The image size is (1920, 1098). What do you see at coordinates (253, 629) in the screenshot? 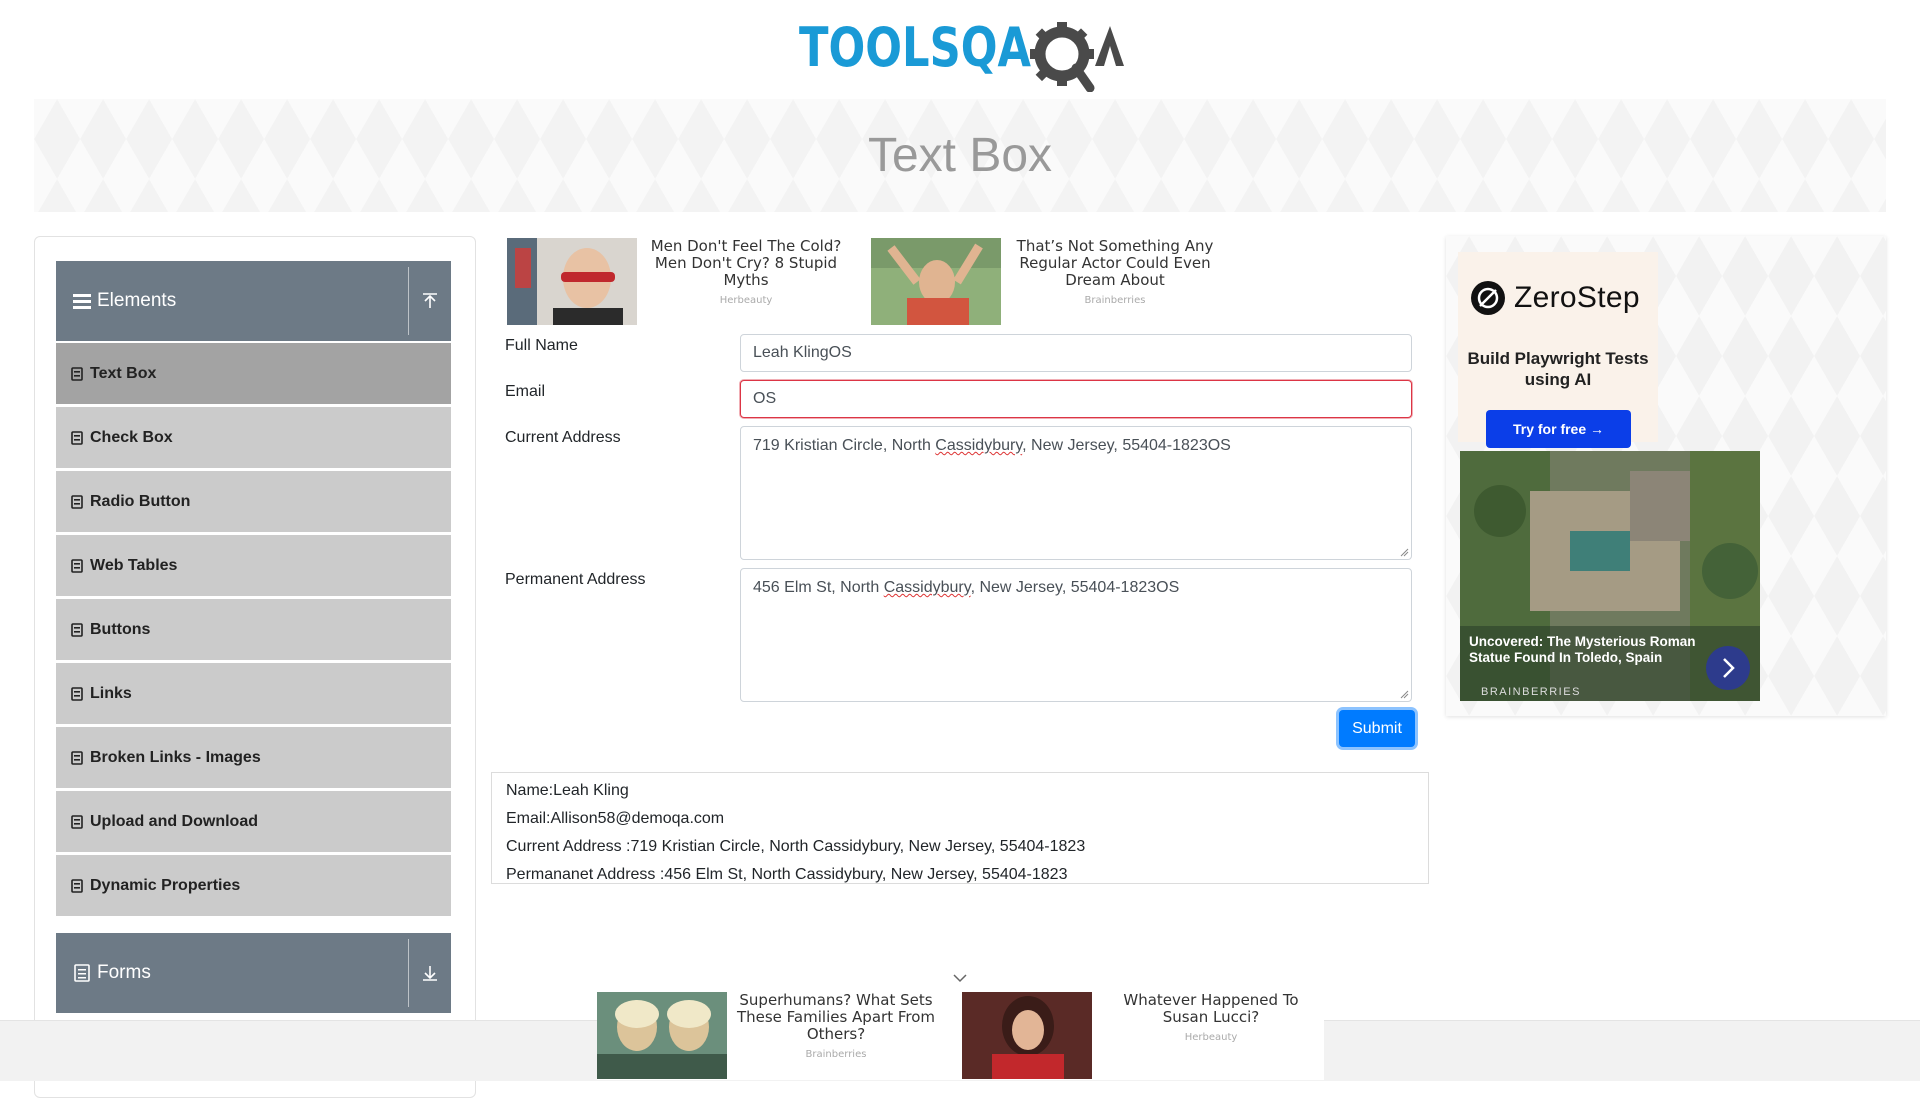
I see `sidebar-item-buttons: Buttons` at bounding box center [253, 629].